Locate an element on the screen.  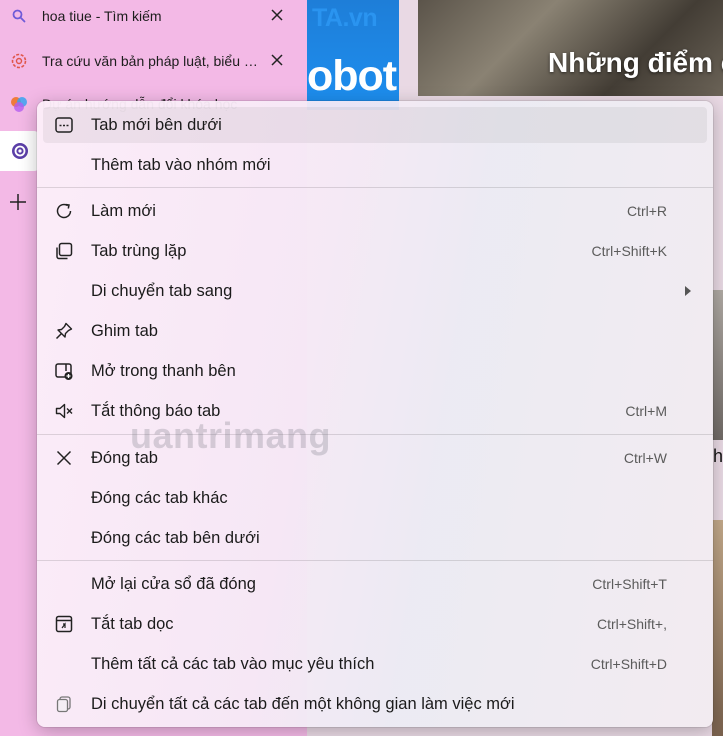
gear-icon is located at coordinates (19, 61).